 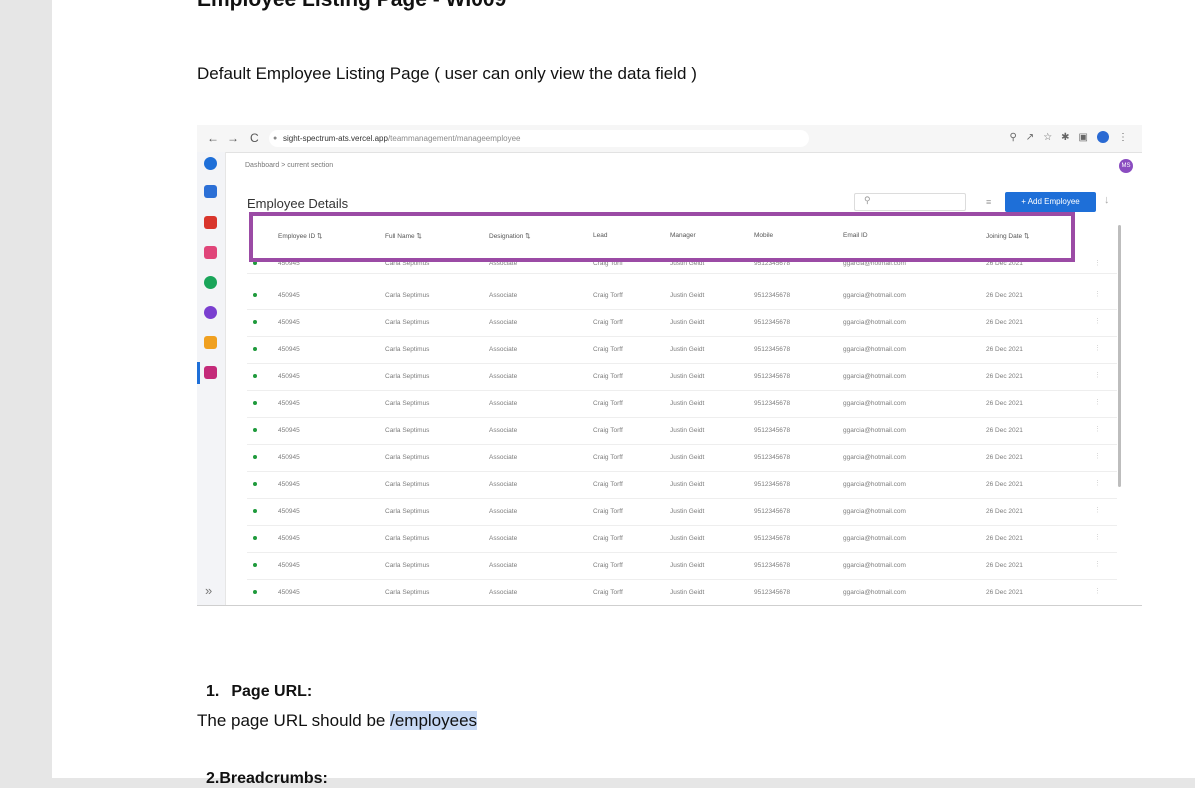 I want to click on sidepanel-icon: ▣, so click(x=1083, y=137).